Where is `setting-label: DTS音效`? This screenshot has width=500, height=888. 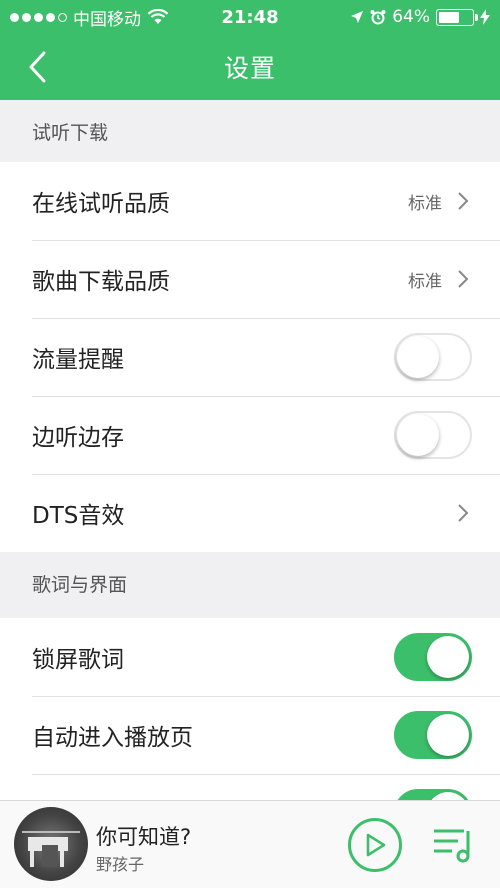 setting-label: DTS音效 is located at coordinates (78, 516).